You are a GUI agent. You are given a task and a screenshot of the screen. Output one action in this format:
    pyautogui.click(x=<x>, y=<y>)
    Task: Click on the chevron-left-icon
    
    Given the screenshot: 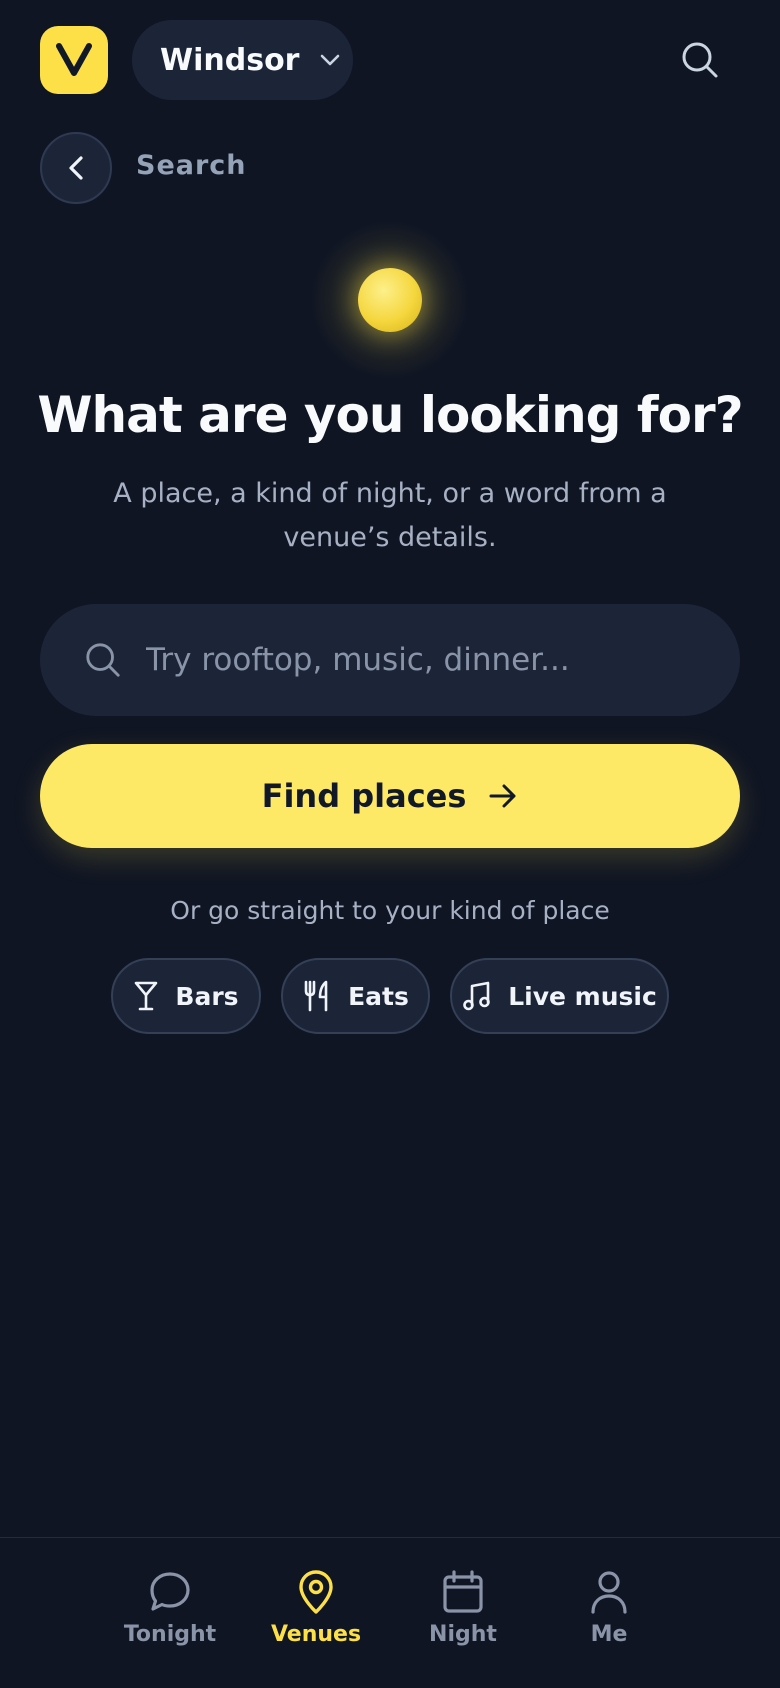 What is the action you would take?
    pyautogui.click(x=76, y=168)
    